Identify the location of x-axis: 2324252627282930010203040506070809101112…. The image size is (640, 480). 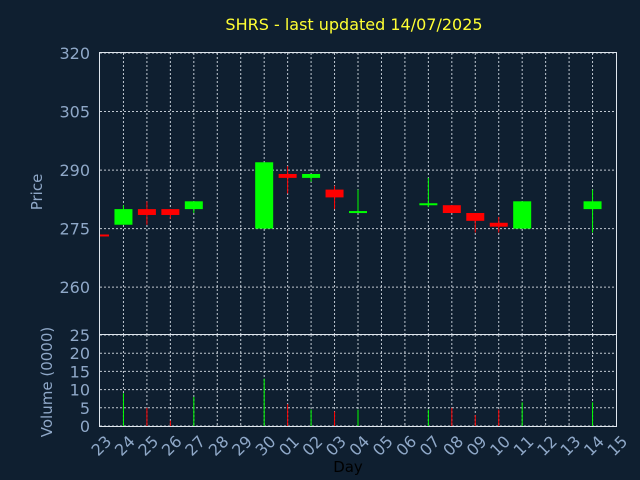
(359, 446).